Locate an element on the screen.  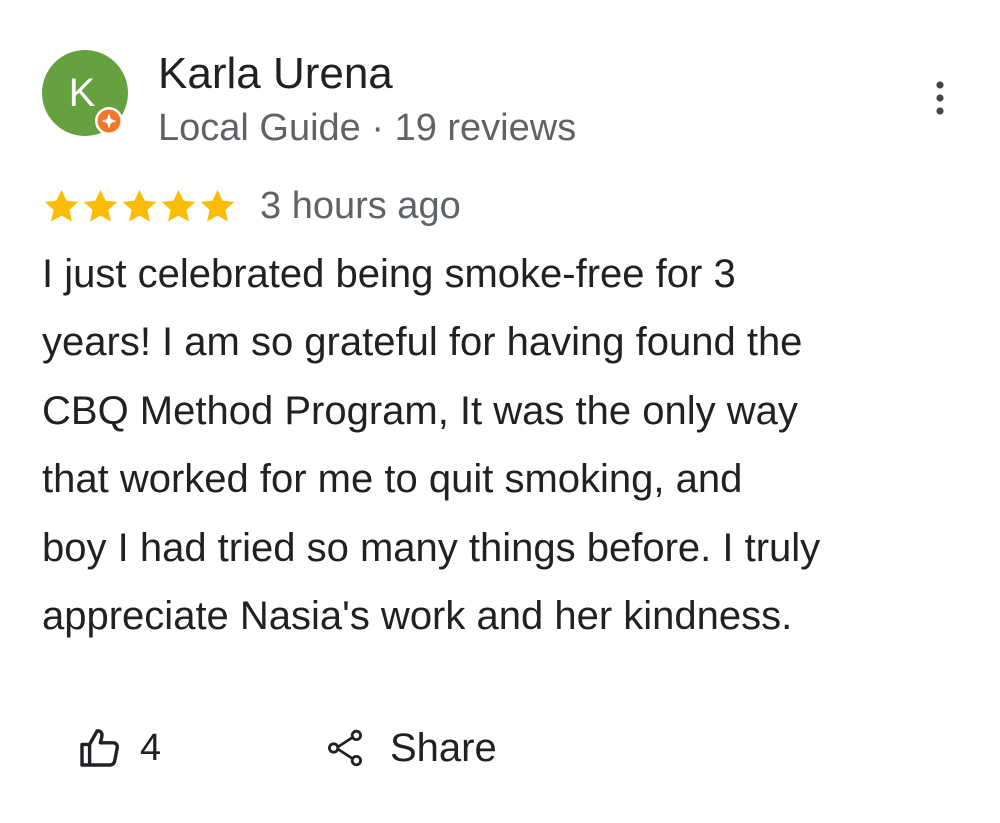
star-rating is located at coordinates (139, 206).